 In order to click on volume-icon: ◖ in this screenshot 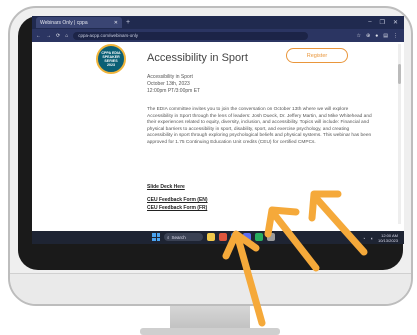, I will do `click(371, 238)`.